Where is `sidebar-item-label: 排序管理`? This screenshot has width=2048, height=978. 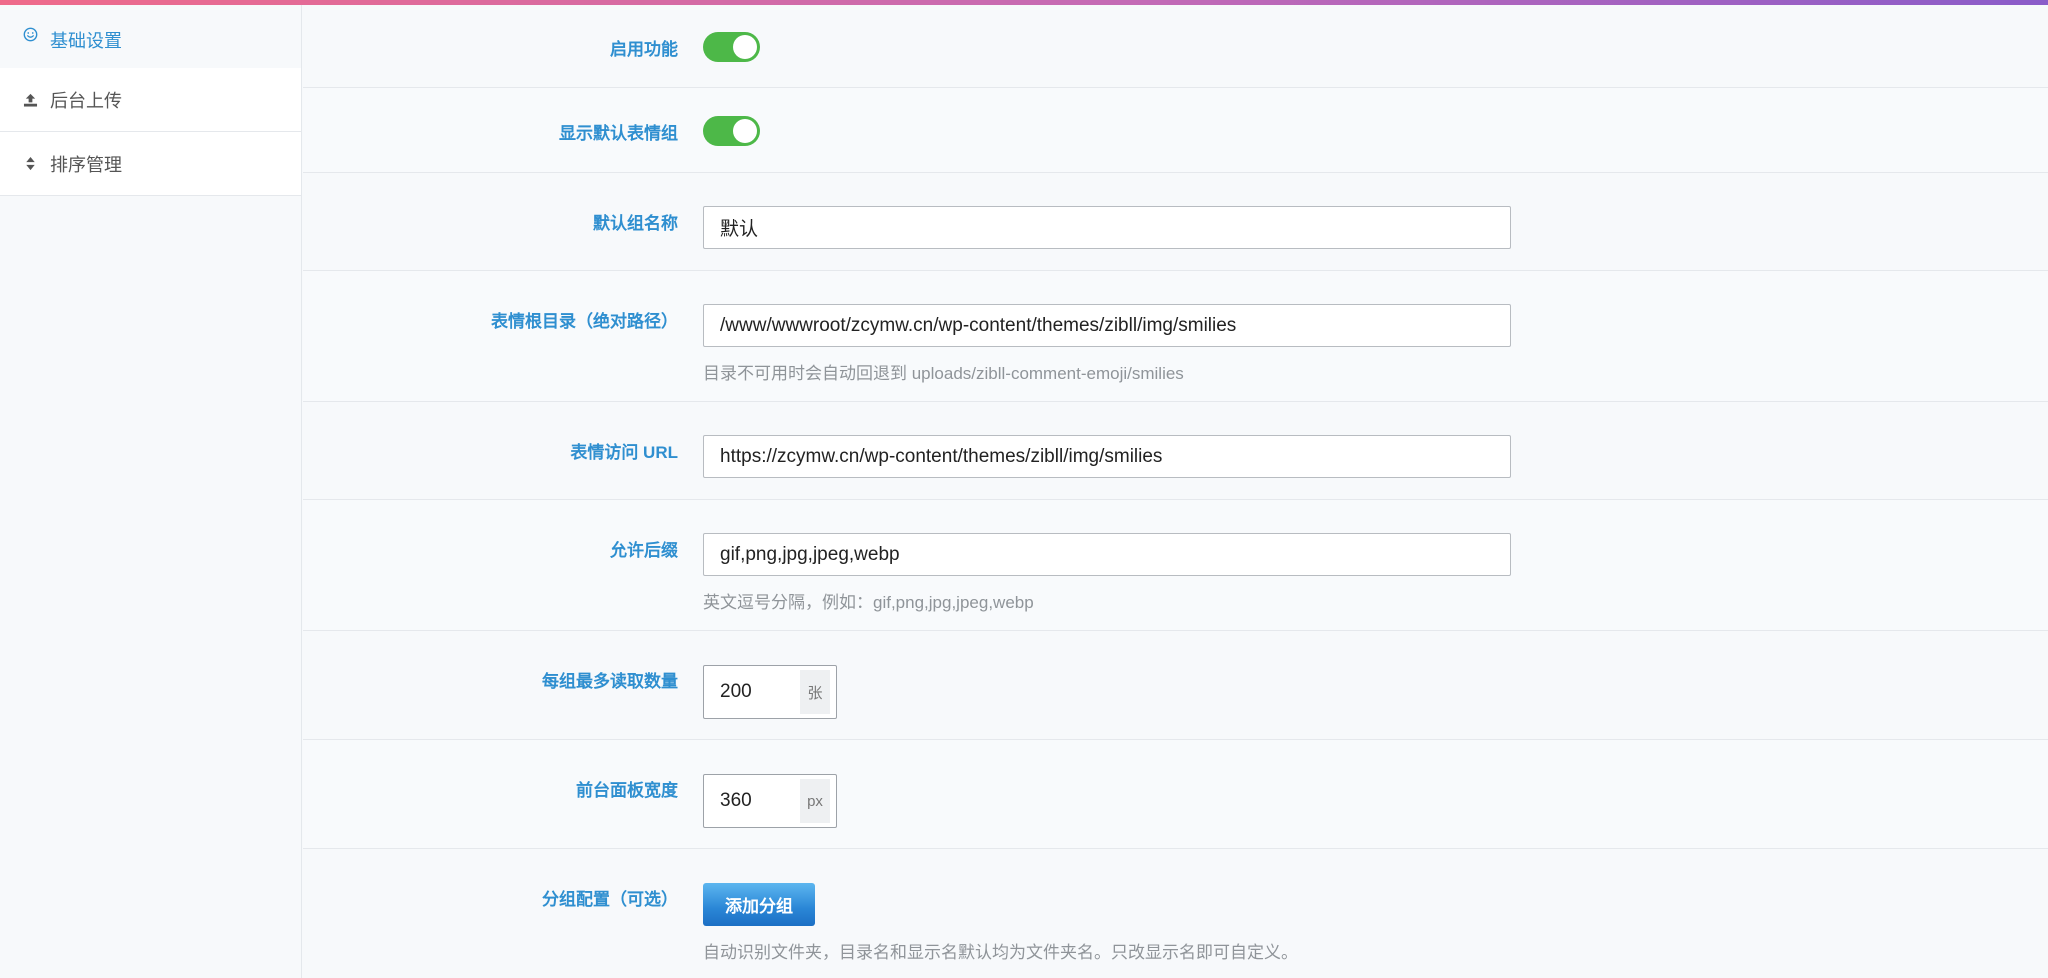
sidebar-item-label: 排序管理 is located at coordinates (86, 164).